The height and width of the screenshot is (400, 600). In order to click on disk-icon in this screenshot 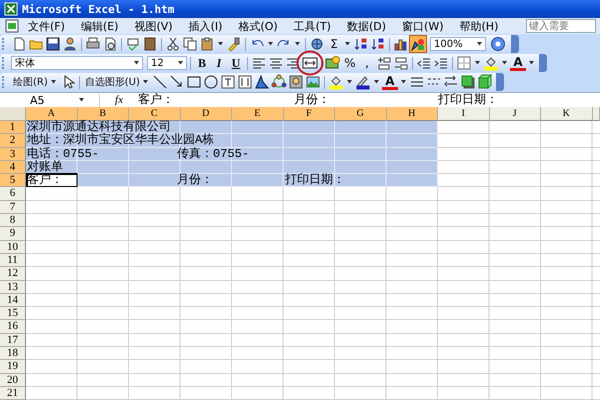, I will do `click(53, 44)`.